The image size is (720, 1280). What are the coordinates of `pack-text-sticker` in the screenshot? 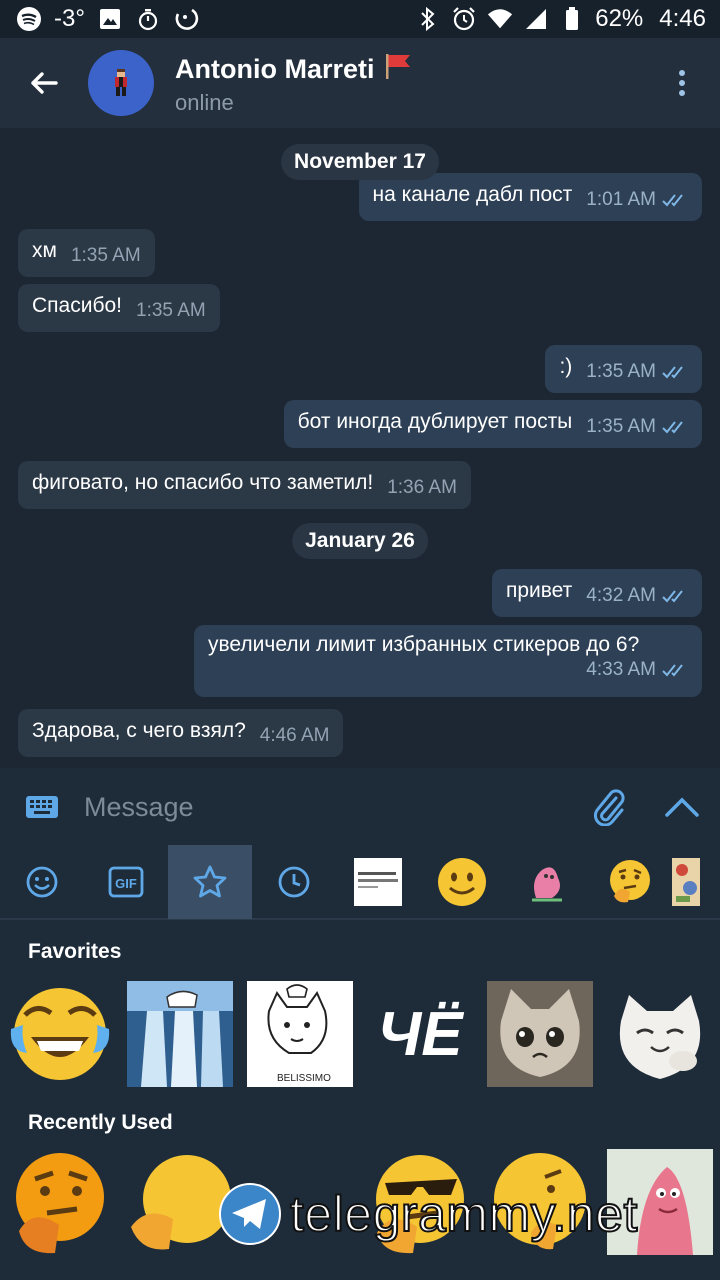 It's located at (378, 882).